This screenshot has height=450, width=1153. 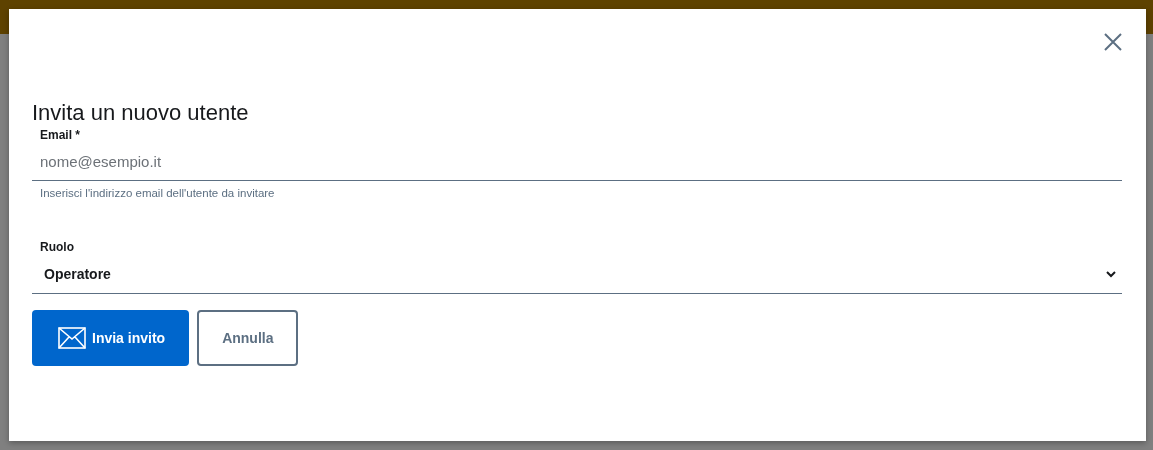 I want to click on email-hint: Inserisci l'indirizzo email dell'utente da invitare, so click(x=157, y=193).